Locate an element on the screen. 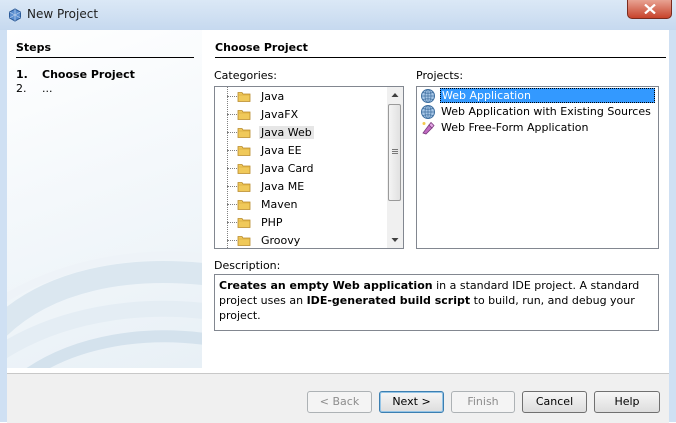 The width and height of the screenshot is (676, 423). steps-heading: Steps is located at coordinates (34, 47).